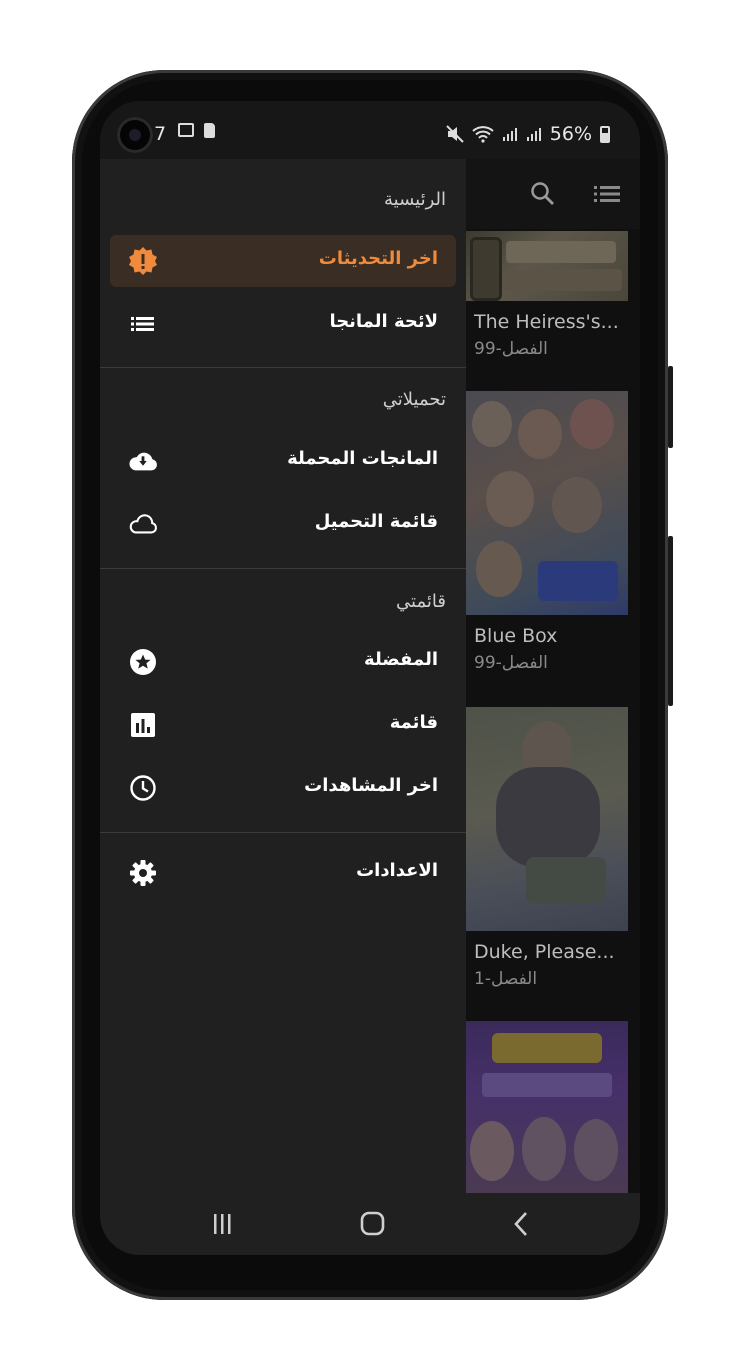  I want to click on cover-art-figure, so click(548, 817).